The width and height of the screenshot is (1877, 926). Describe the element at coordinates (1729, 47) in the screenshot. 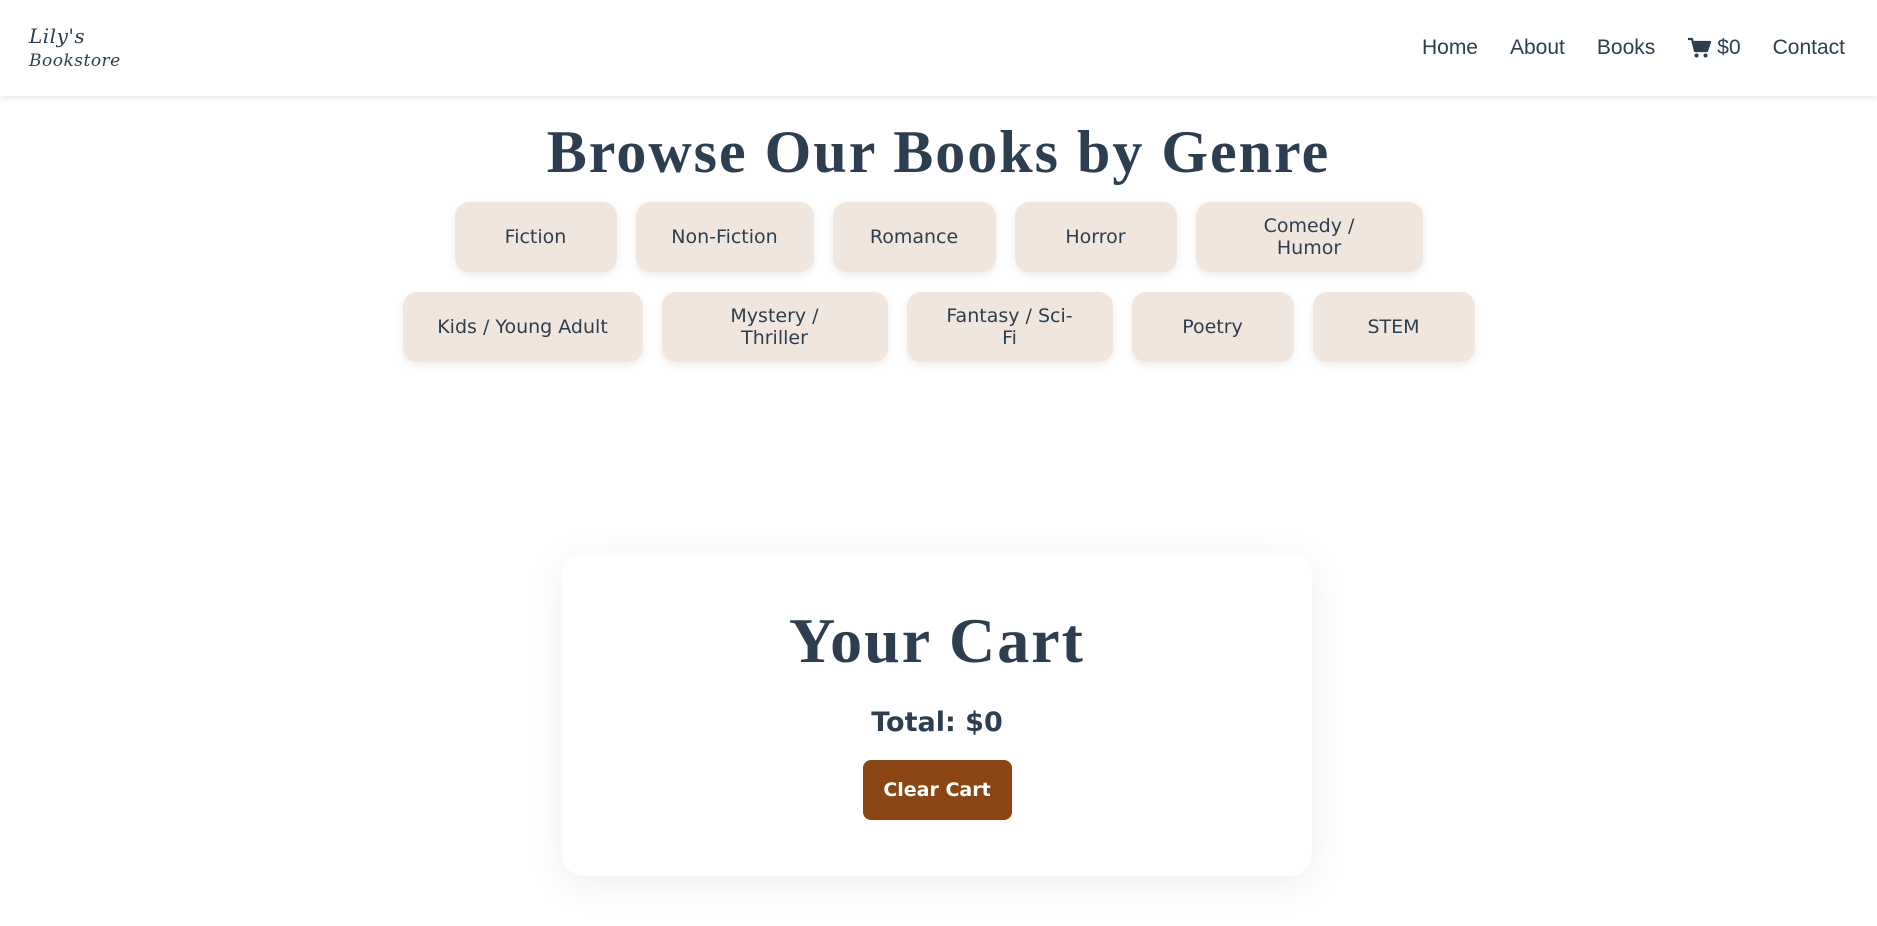

I see `nav-cart-amount: $0` at that location.